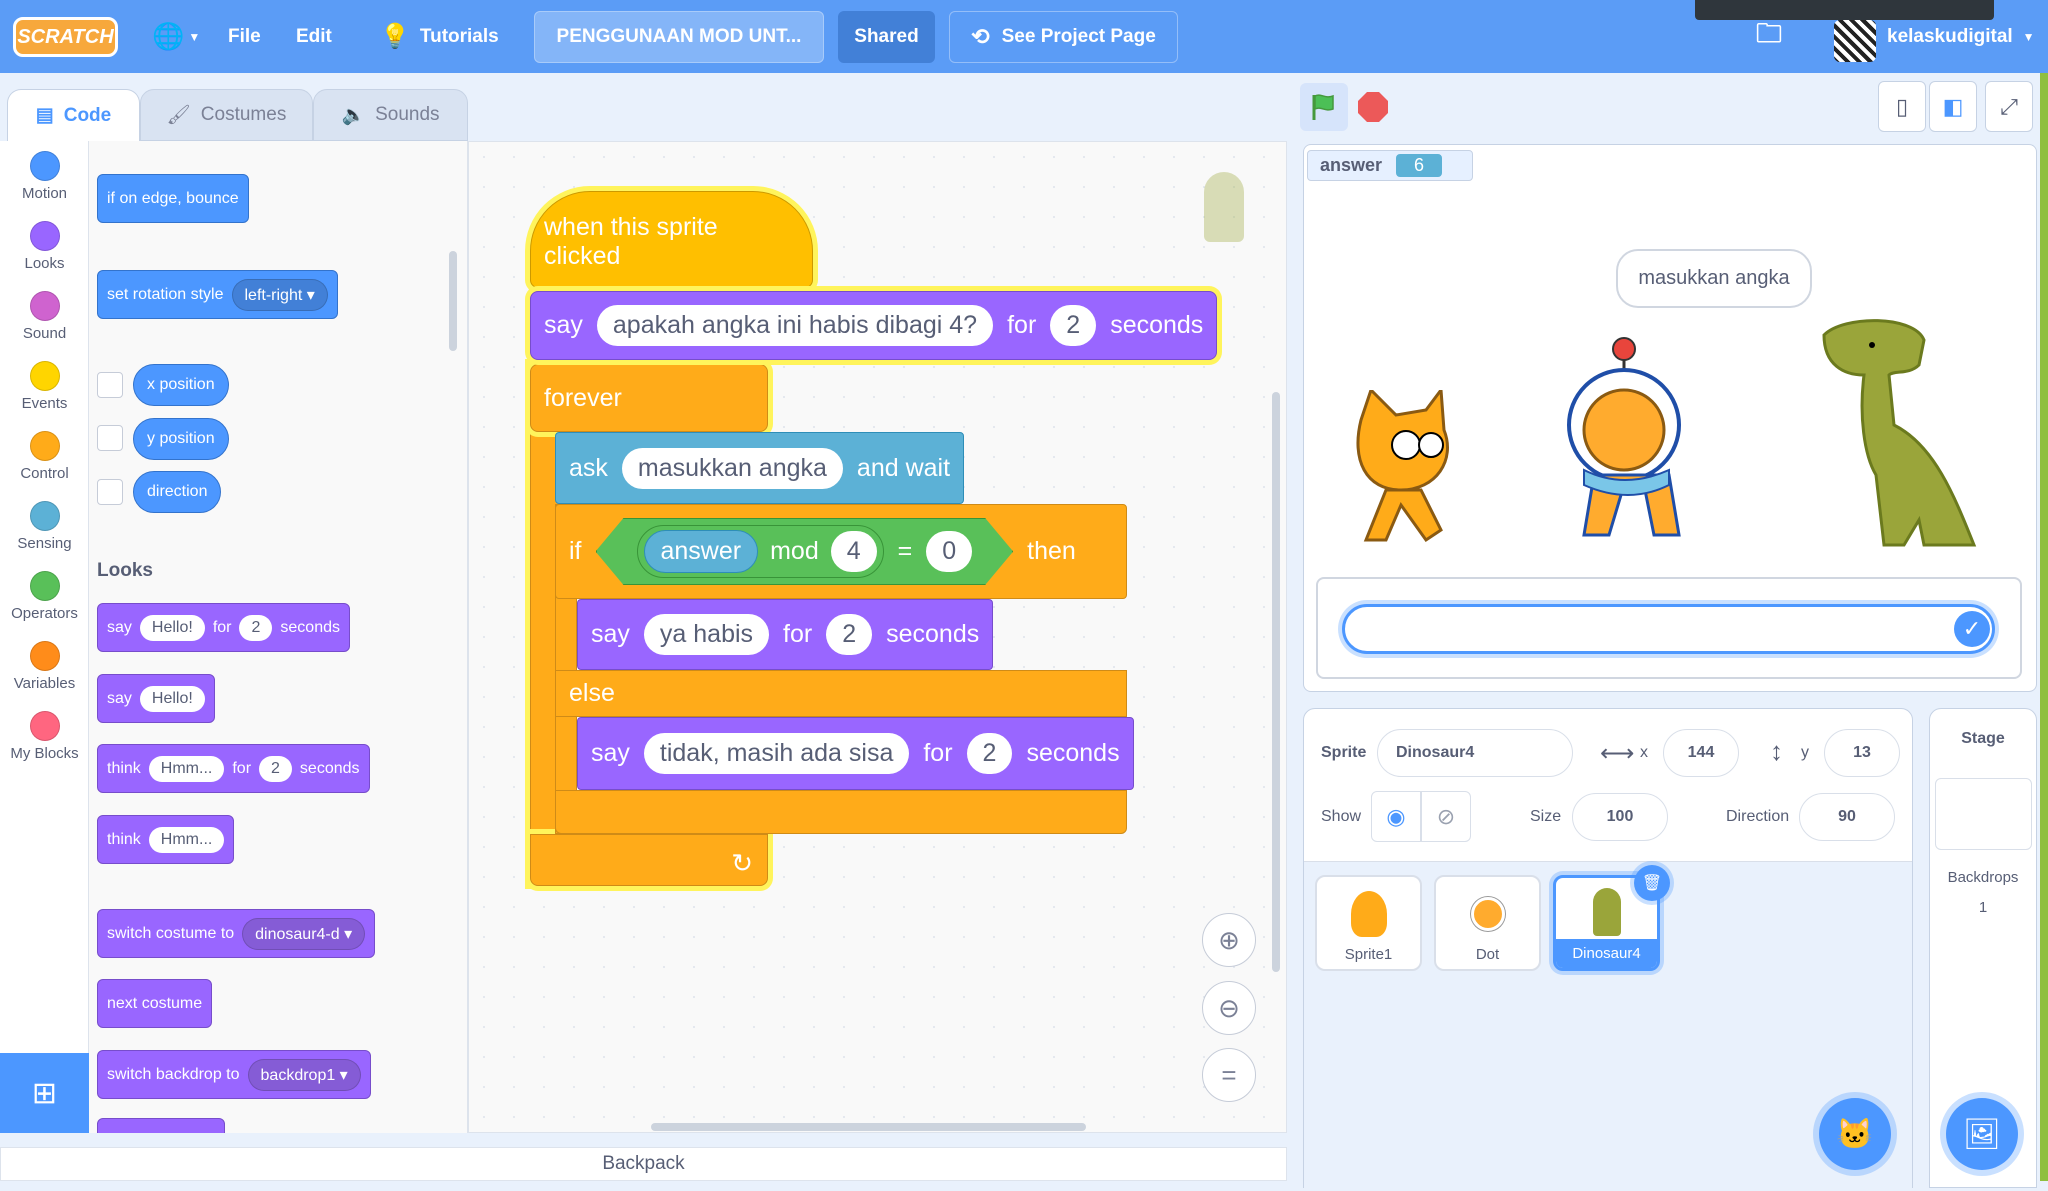  What do you see at coordinates (44, 456) in the screenshot?
I see `category-control: Control` at bounding box center [44, 456].